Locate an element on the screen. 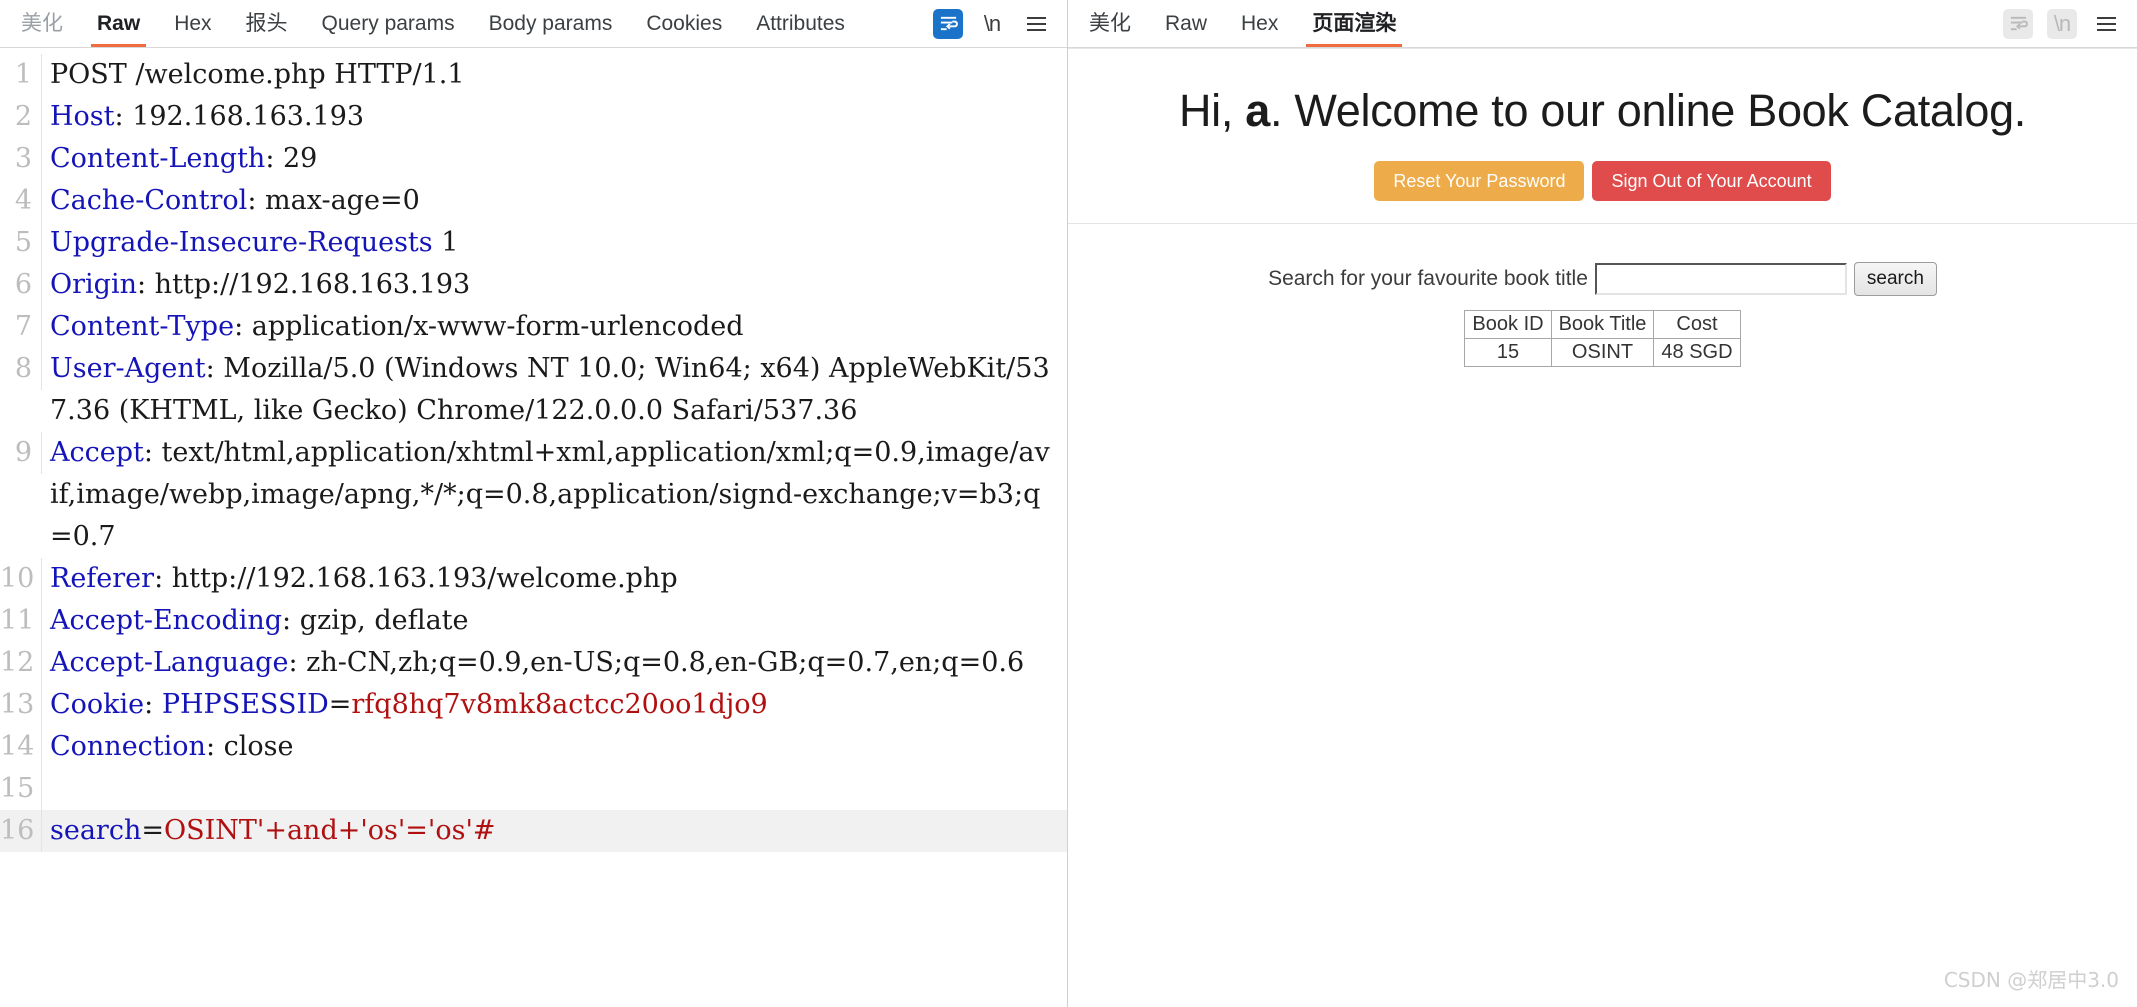 The height and width of the screenshot is (1007, 2137). table-header-row: Book ID Book Title Cost is located at coordinates (1602, 324).